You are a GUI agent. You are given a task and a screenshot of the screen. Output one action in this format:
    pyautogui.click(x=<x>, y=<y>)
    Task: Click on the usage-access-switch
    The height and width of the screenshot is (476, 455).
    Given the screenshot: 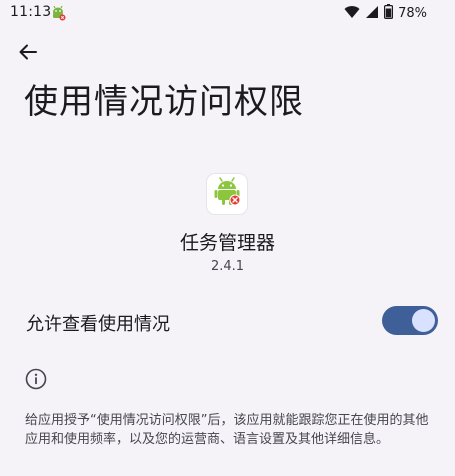 What is the action you would take?
    pyautogui.click(x=410, y=320)
    